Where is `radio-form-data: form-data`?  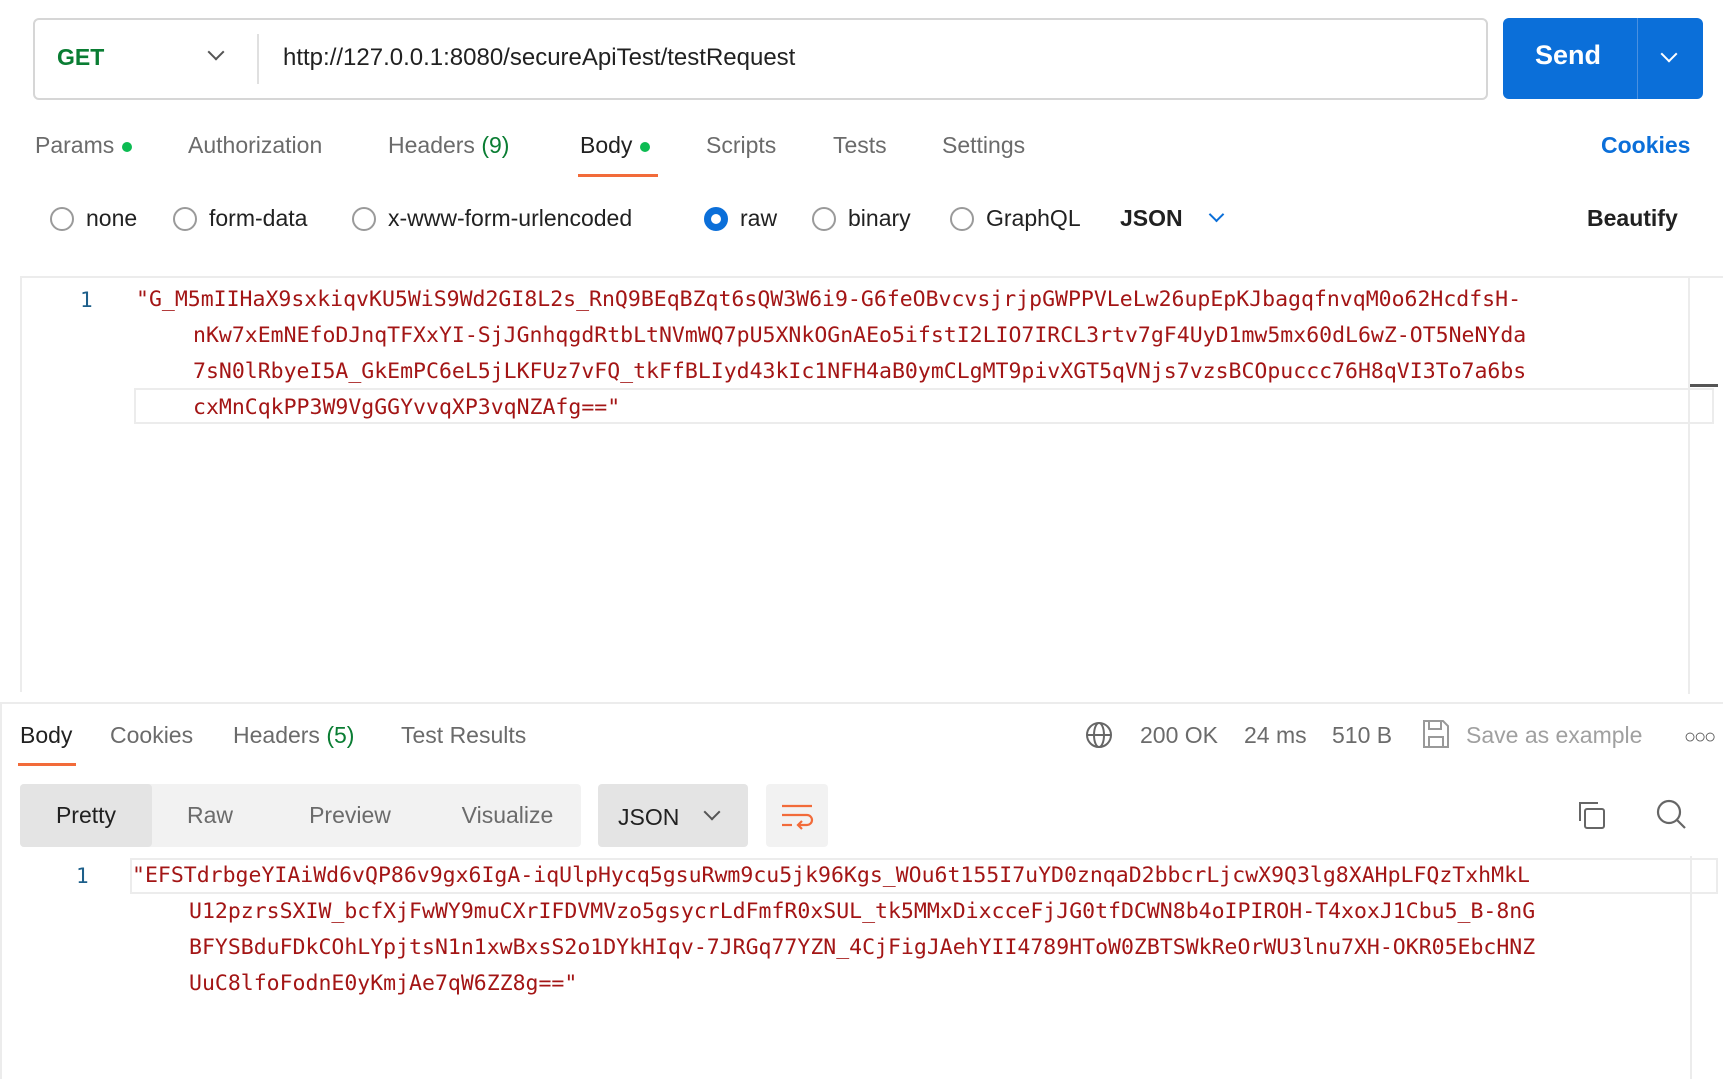
radio-form-data: form-data is located at coordinates (240, 218).